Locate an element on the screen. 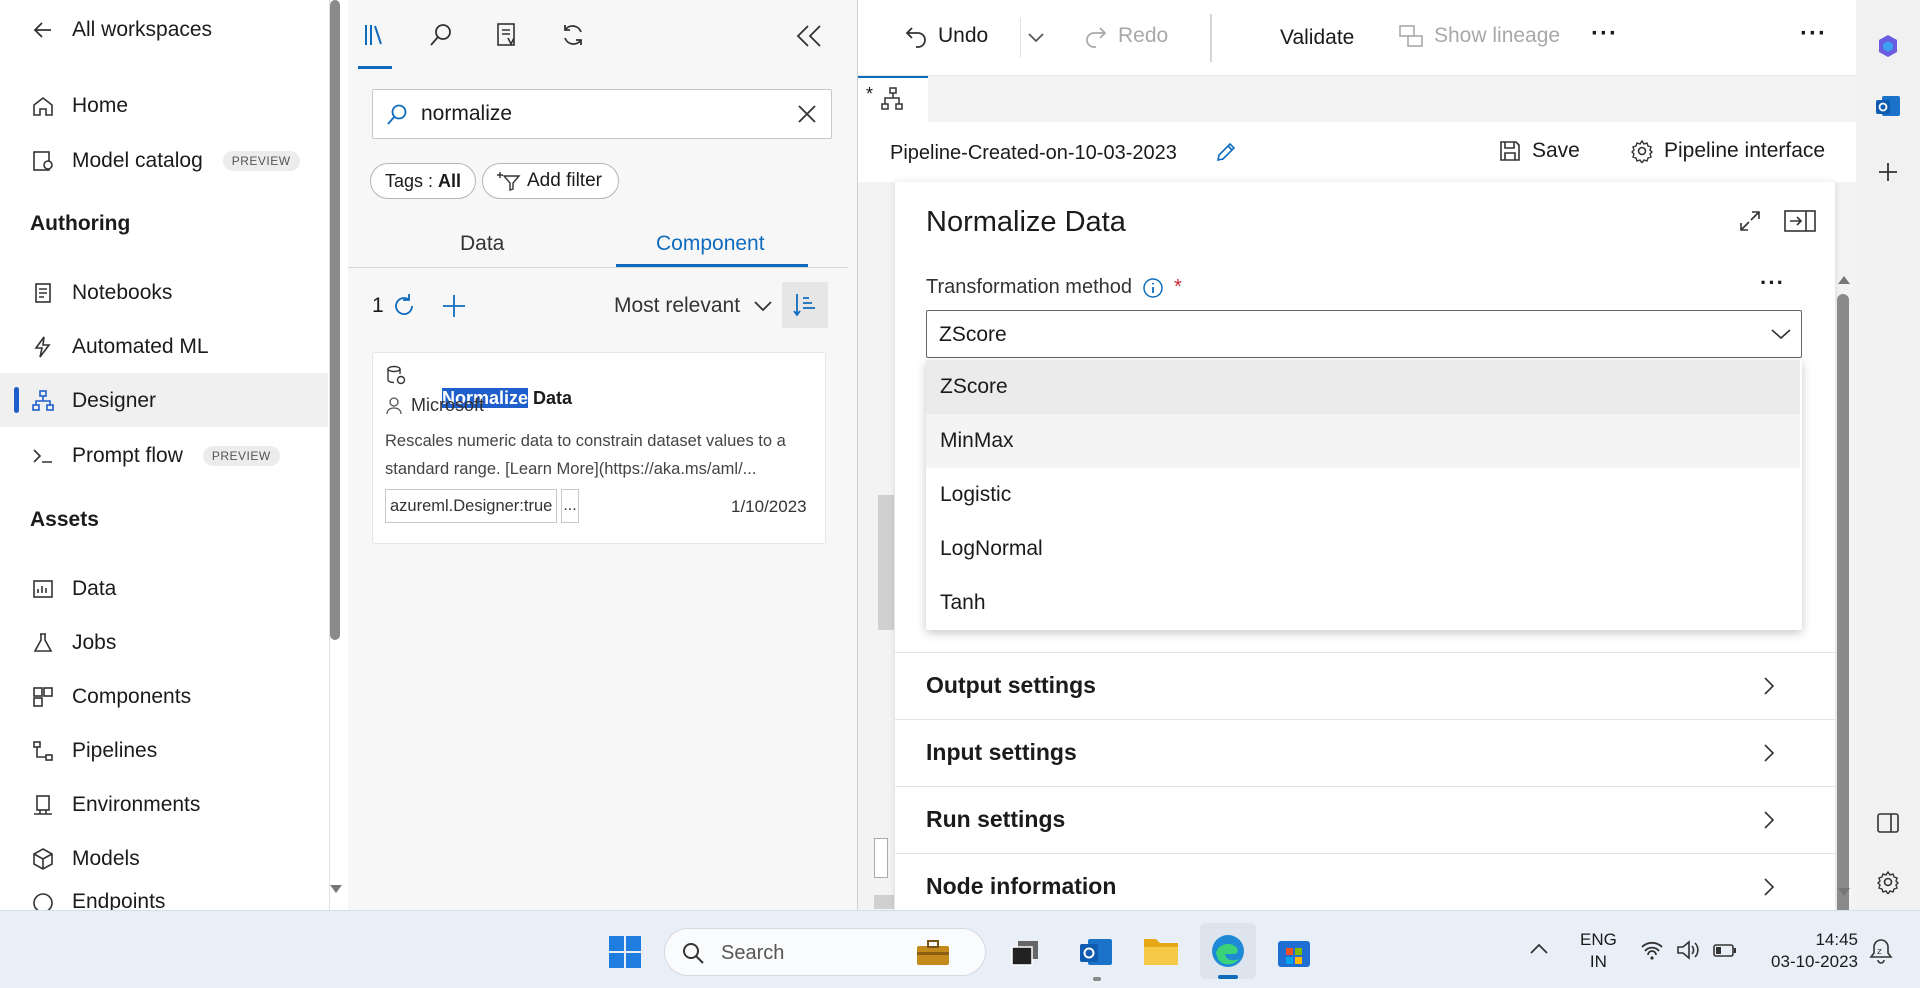 The width and height of the screenshot is (1920, 988). section-output-settings: Output settings is located at coordinates (1365, 685).